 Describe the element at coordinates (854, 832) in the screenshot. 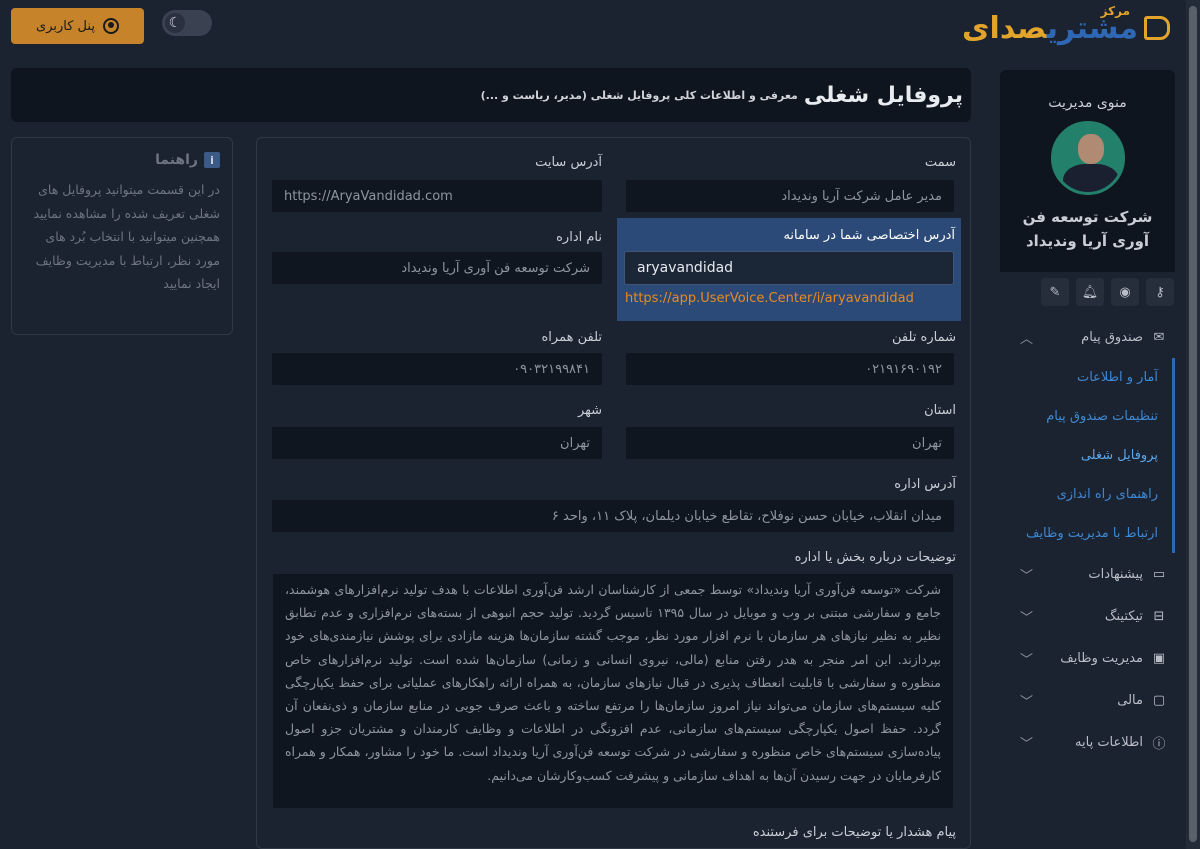

I see `warning-label: پیام هشدار یا توضیحات برای فرستنده` at that location.